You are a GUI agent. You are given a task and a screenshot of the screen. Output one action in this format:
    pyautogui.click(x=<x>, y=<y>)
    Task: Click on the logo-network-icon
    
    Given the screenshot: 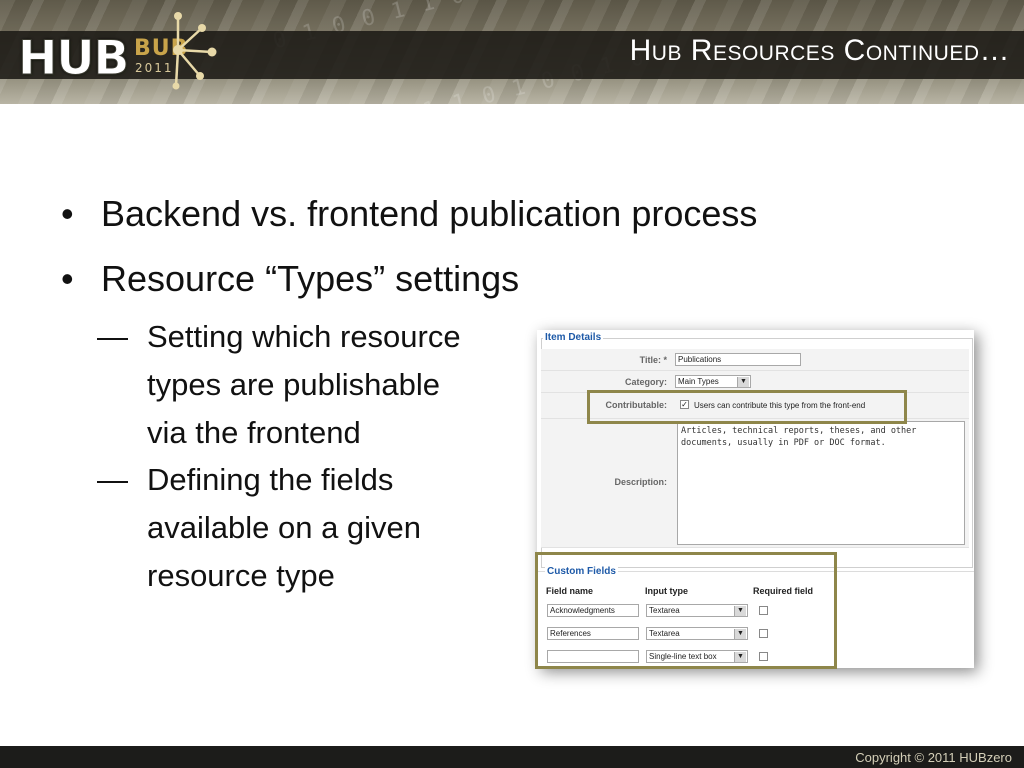 What is the action you would take?
    pyautogui.click(x=194, y=51)
    